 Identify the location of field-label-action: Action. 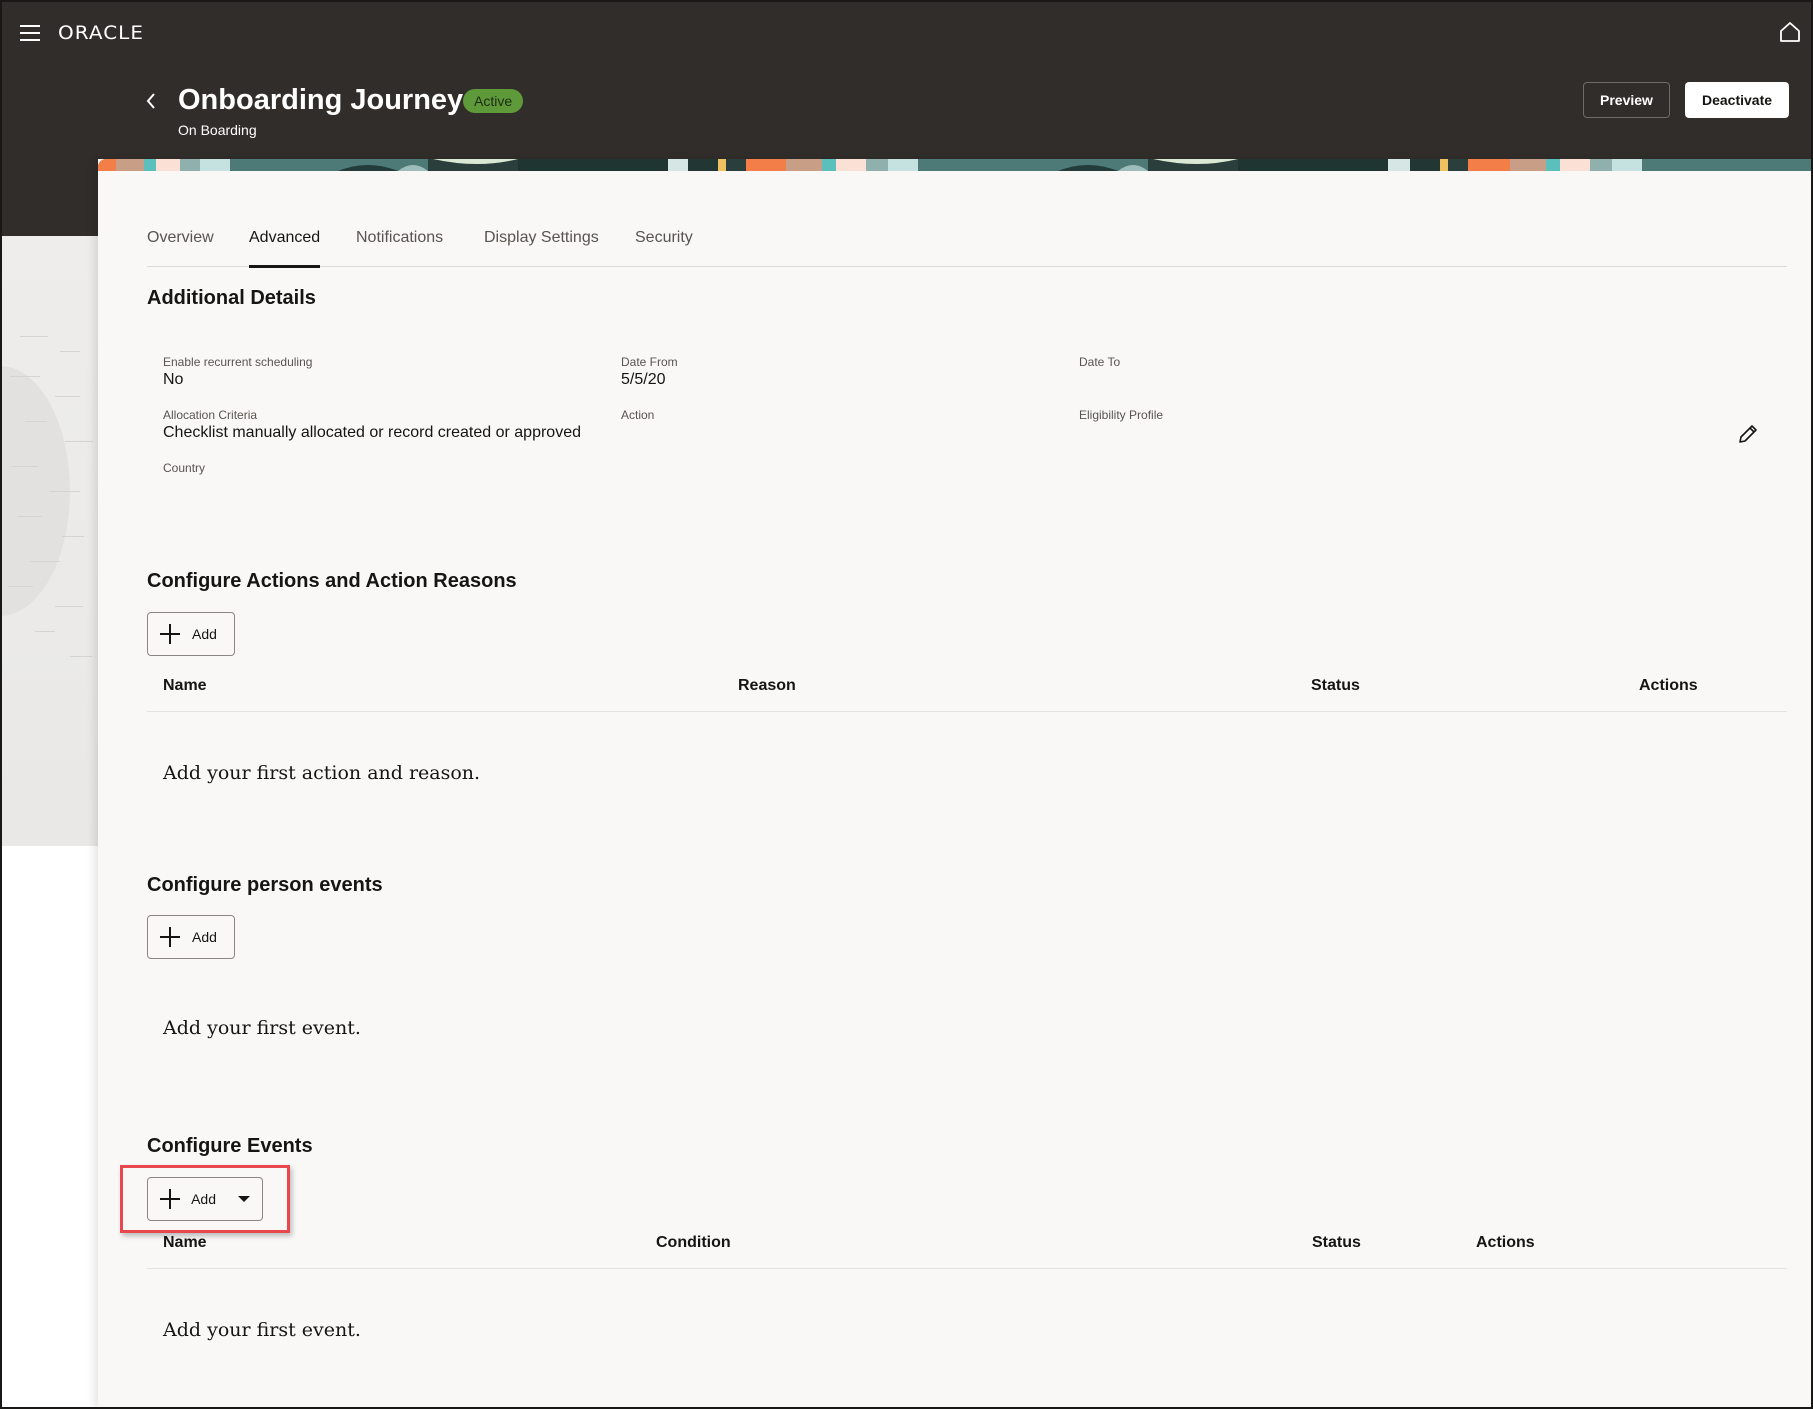
(638, 415).